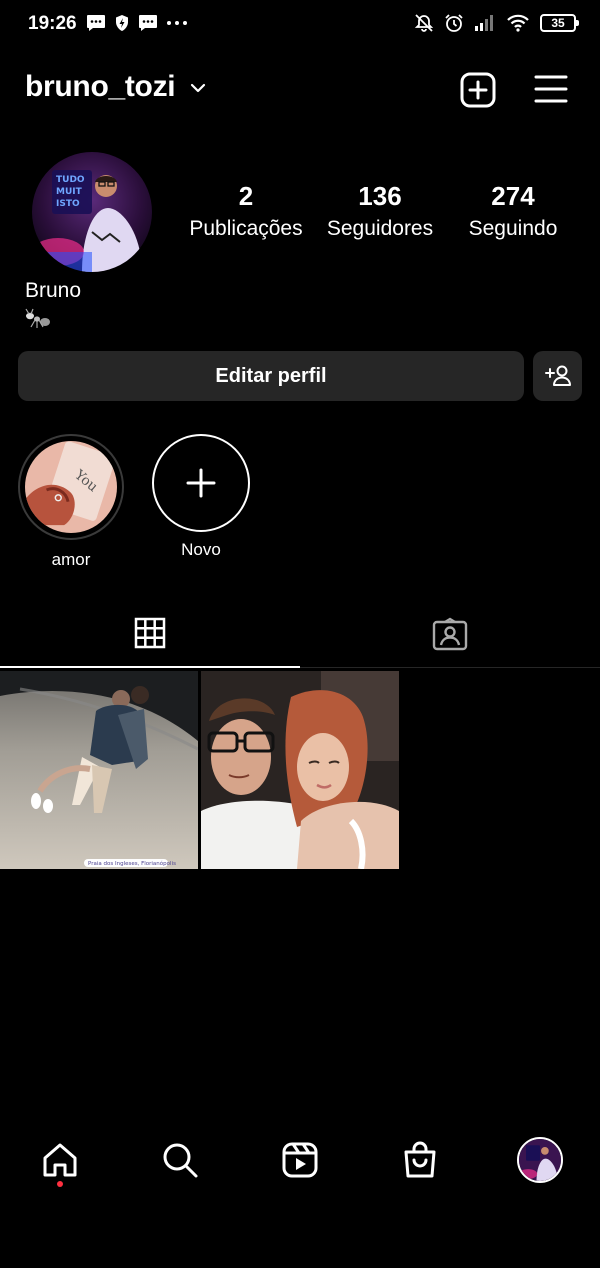 The image size is (600, 1268). I want to click on highlight-new: Novo, so click(201, 497).